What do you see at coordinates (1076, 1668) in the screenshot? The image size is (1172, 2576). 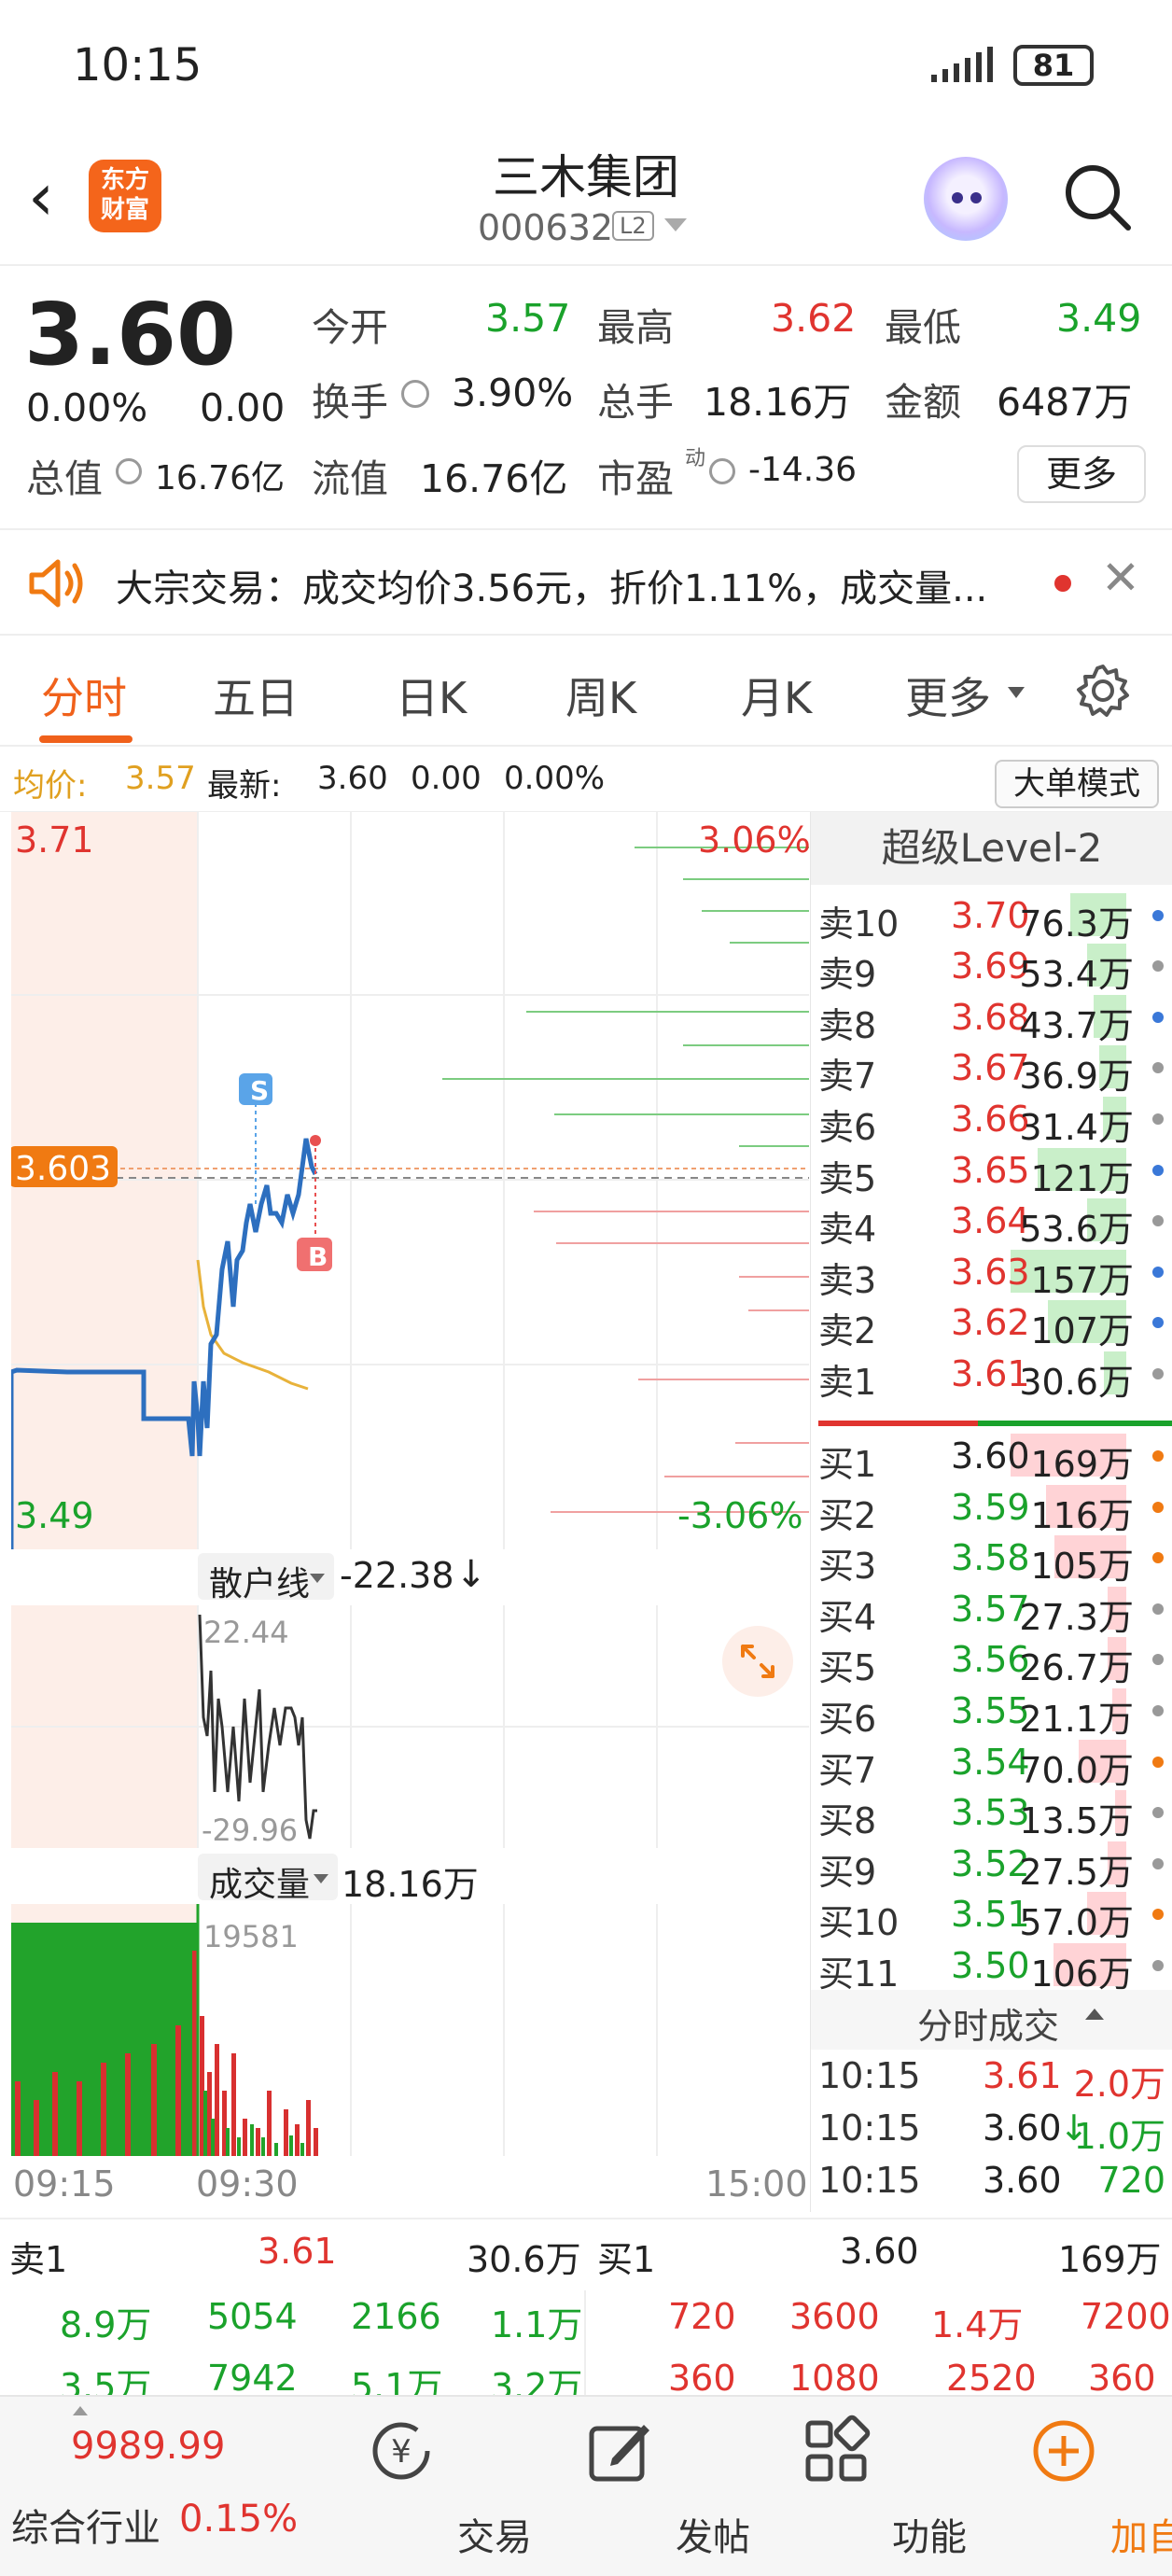 I see `bid-volume: 26.7万` at bounding box center [1076, 1668].